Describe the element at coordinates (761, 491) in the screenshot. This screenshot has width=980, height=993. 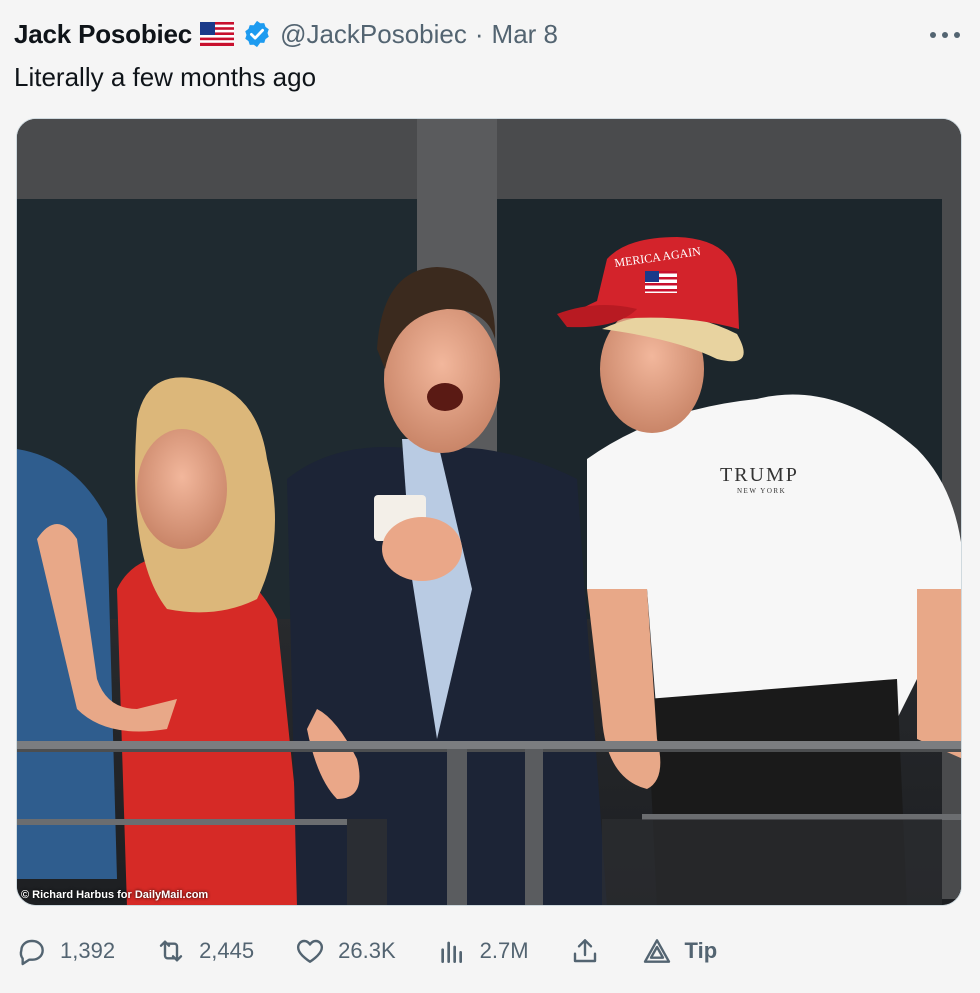
I see `svg-text: NEW YORK` at that location.